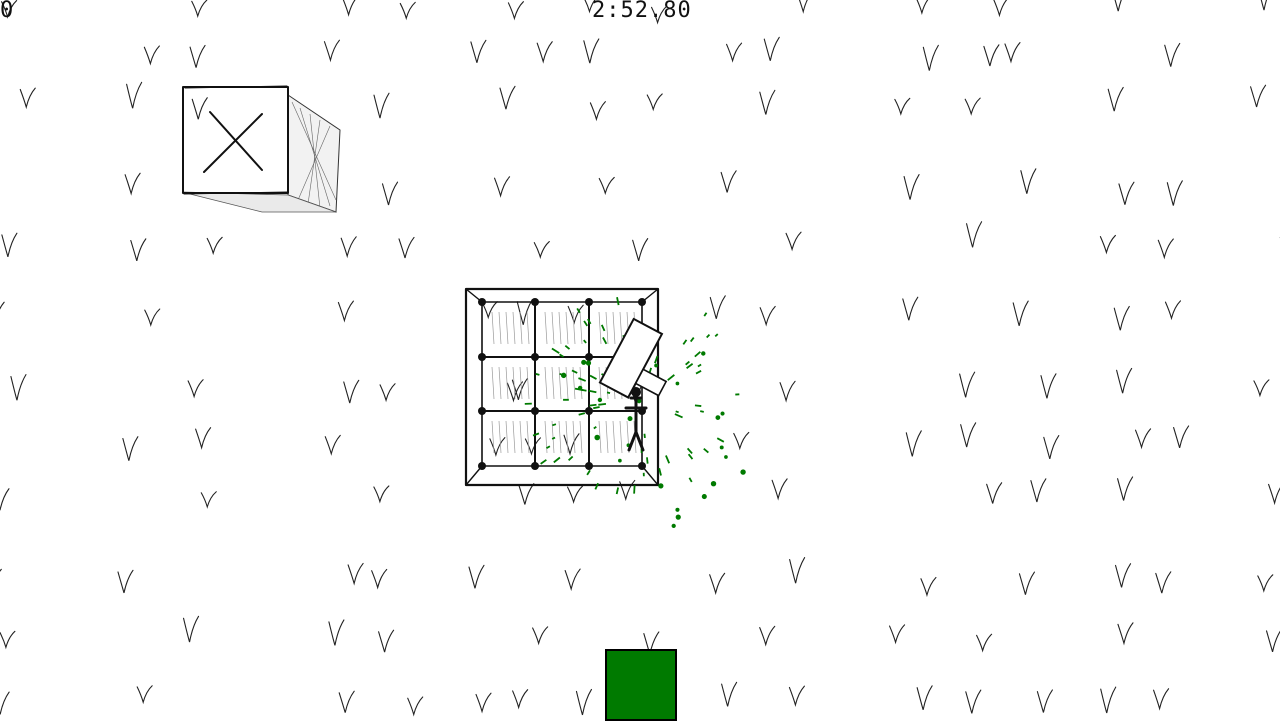 This screenshot has width=1280, height=721. What do you see at coordinates (642, 11) in the screenshot?
I see `timer: 2:52.80` at bounding box center [642, 11].